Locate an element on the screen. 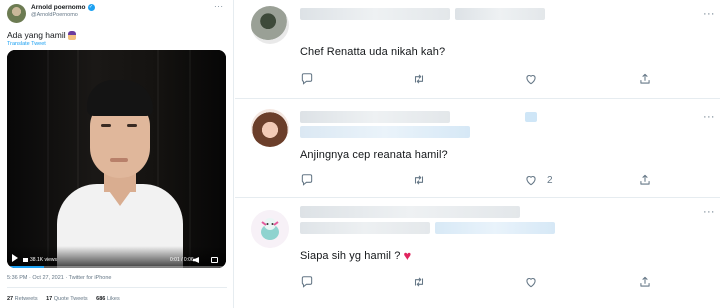  likes-stat: 686 Likes is located at coordinates (108, 299).